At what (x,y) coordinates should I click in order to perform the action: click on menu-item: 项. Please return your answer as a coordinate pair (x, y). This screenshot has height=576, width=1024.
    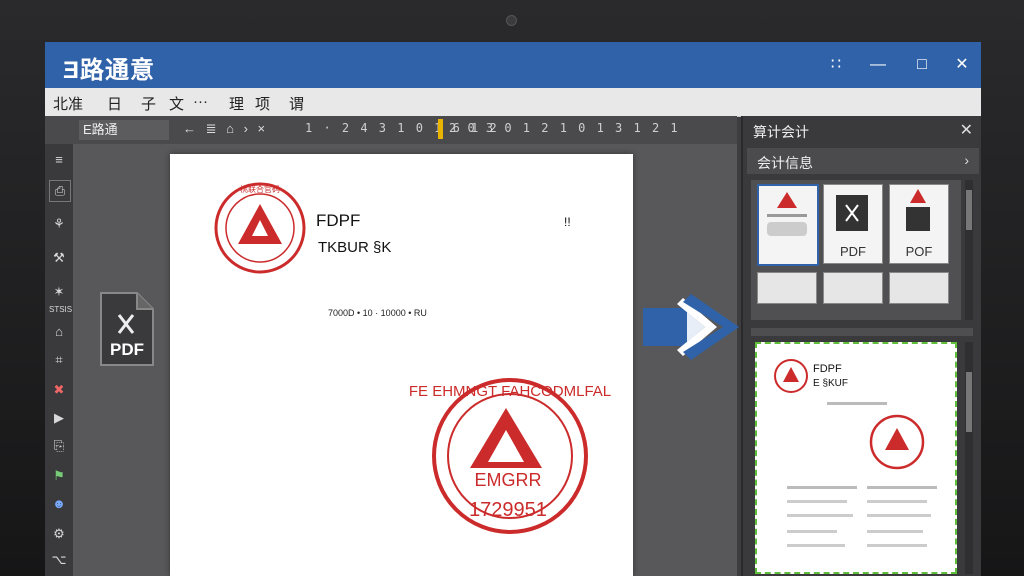
    Looking at the image, I should click on (262, 103).